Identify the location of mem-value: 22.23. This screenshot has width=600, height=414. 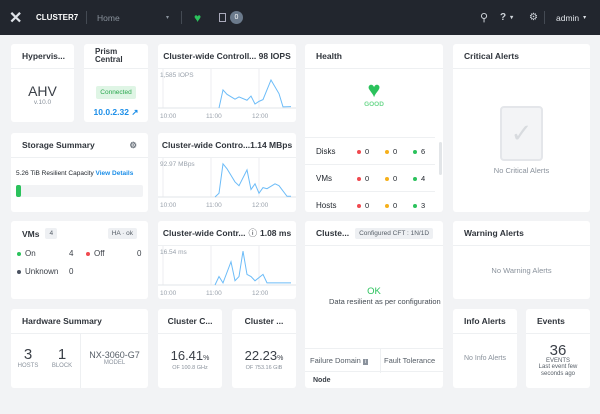
(261, 355).